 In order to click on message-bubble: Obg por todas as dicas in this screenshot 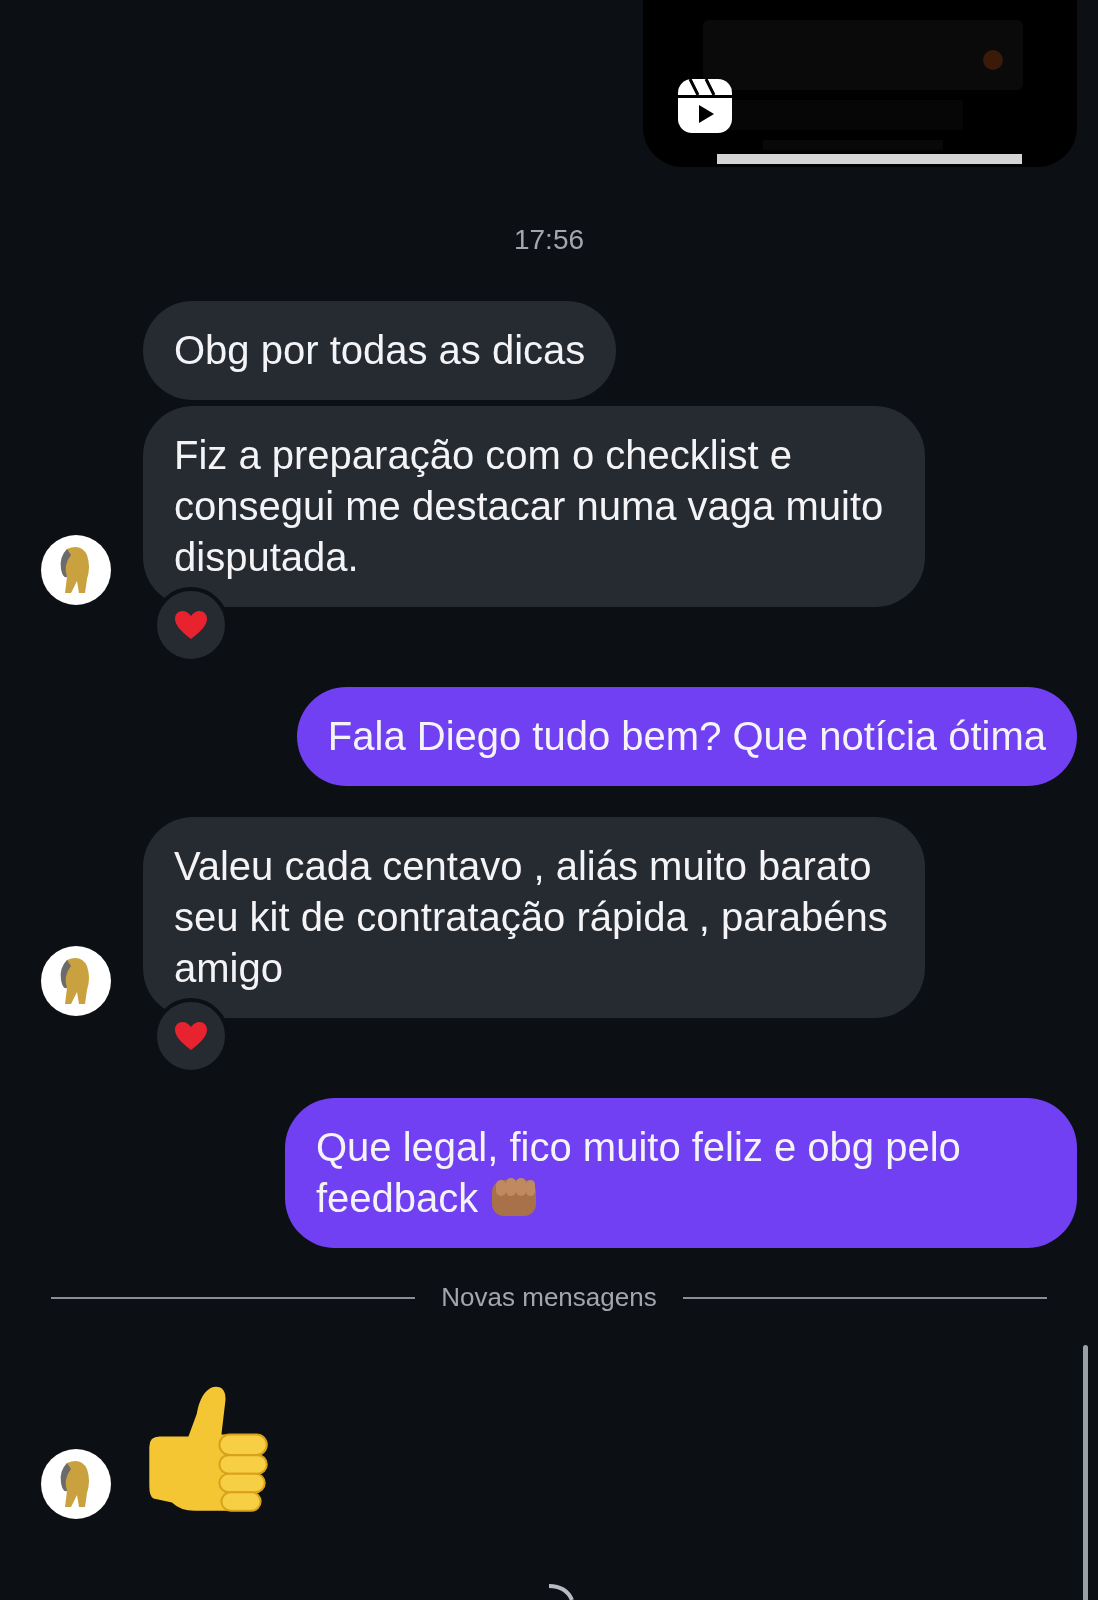, I will do `click(380, 350)`.